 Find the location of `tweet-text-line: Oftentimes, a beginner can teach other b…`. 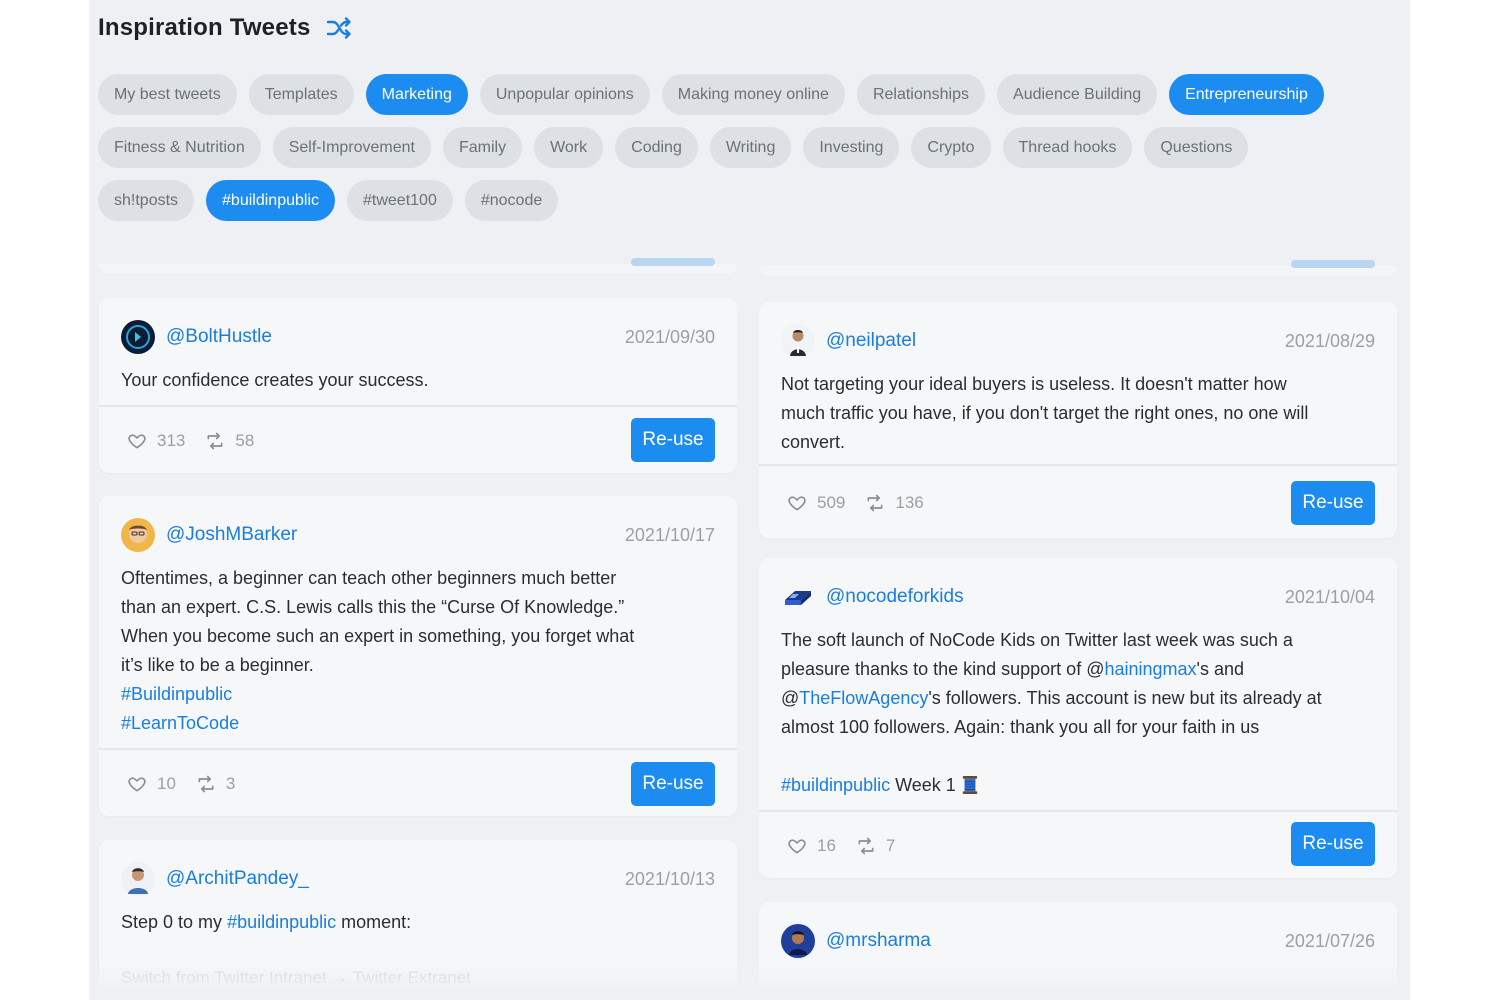

tweet-text-line: Oftentimes, a beginner can teach other b… is located at coordinates (369, 578).